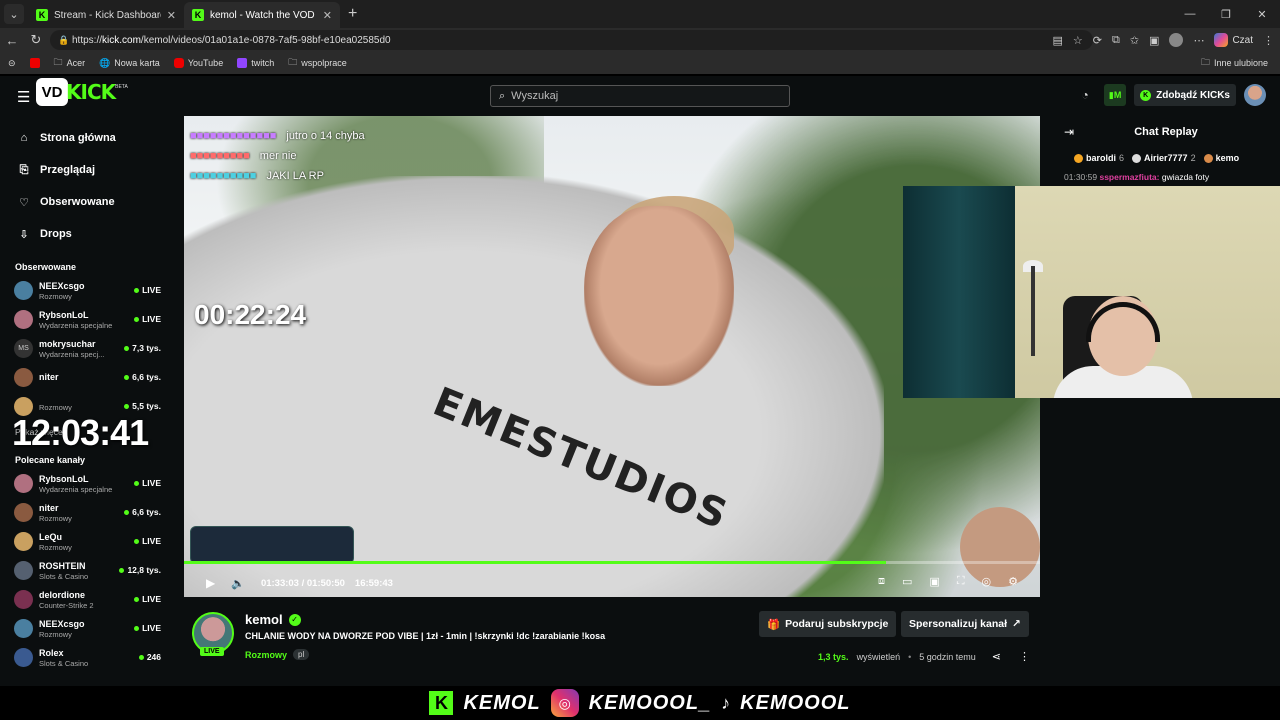 The height and width of the screenshot is (720, 1280). What do you see at coordinates (295, 176) in the screenshot?
I see `overlay-chat-message: JAKI LA RP` at bounding box center [295, 176].